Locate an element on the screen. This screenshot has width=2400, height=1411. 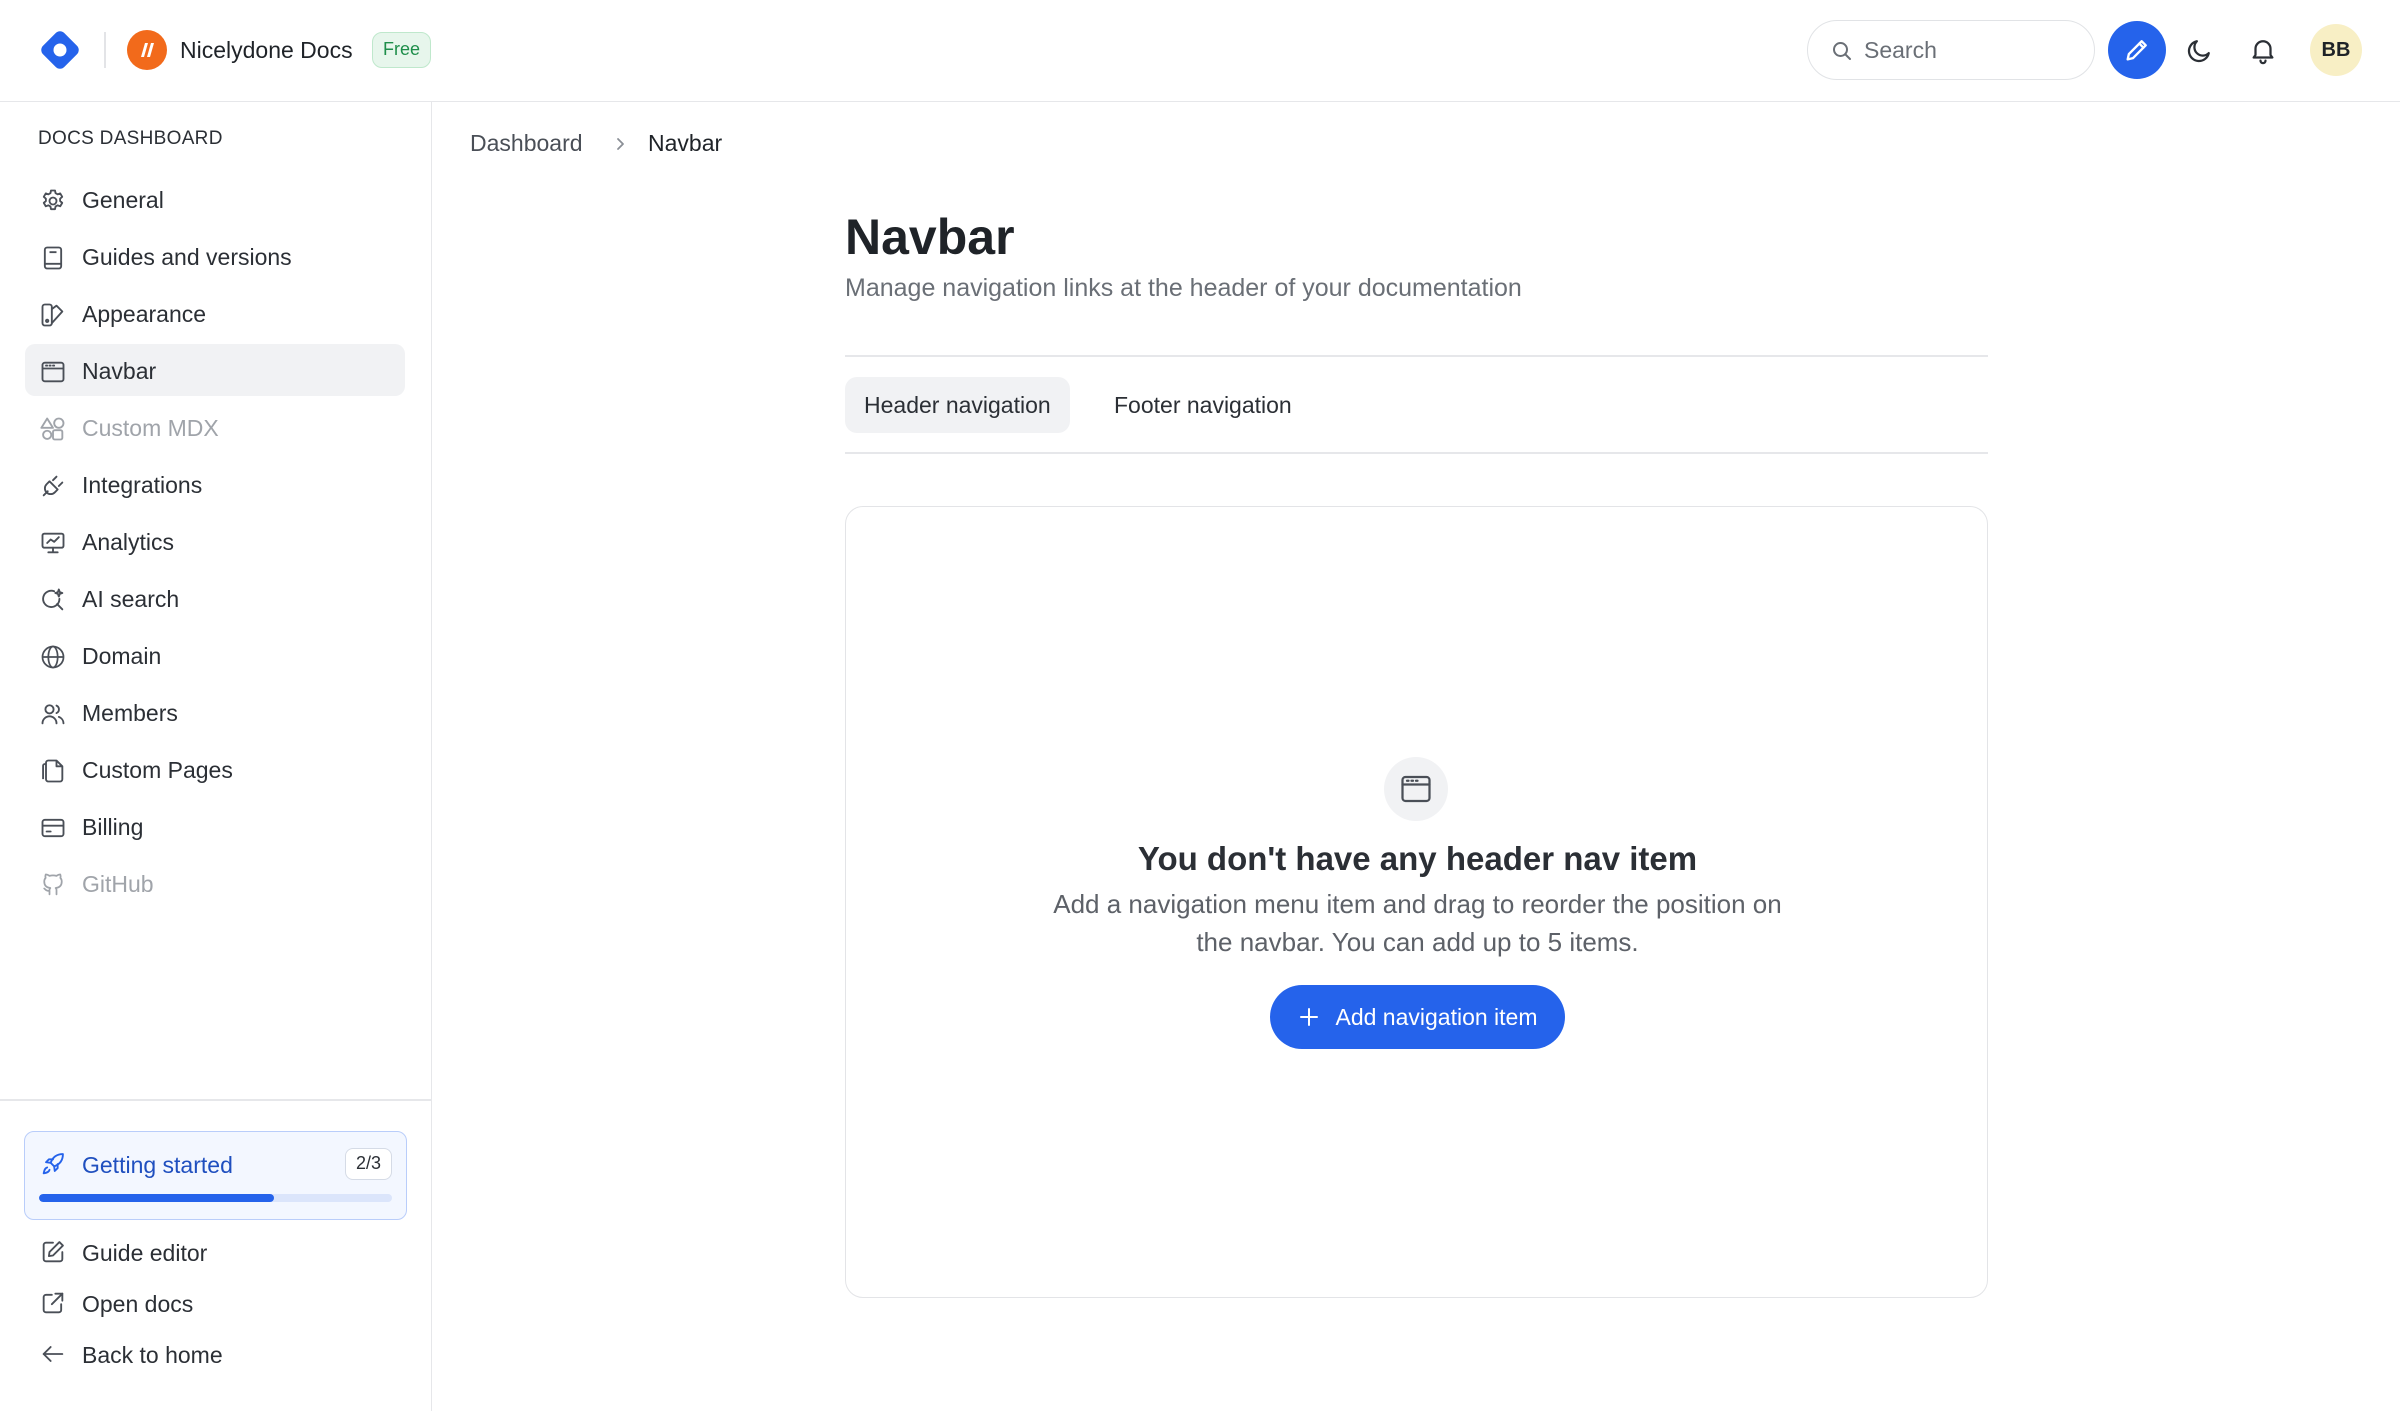
getting-started-label: Getting started is located at coordinates (157, 1165).